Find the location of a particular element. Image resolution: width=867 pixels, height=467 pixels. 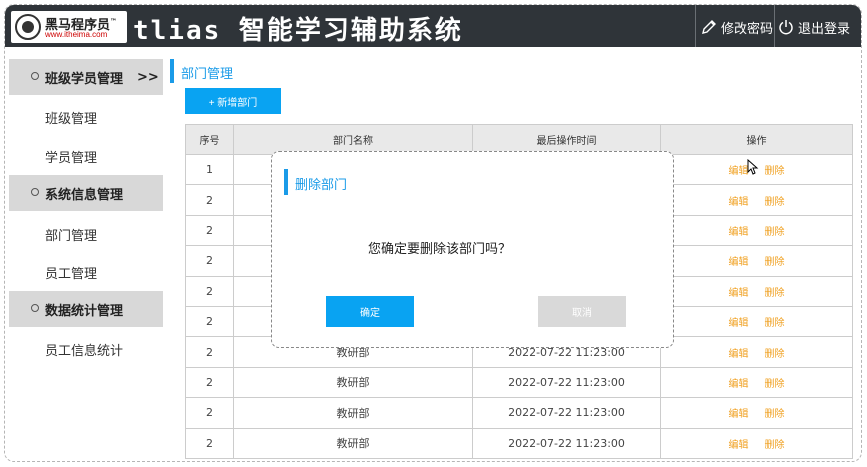

add-department-button: + 新增部门 is located at coordinates (233, 101).